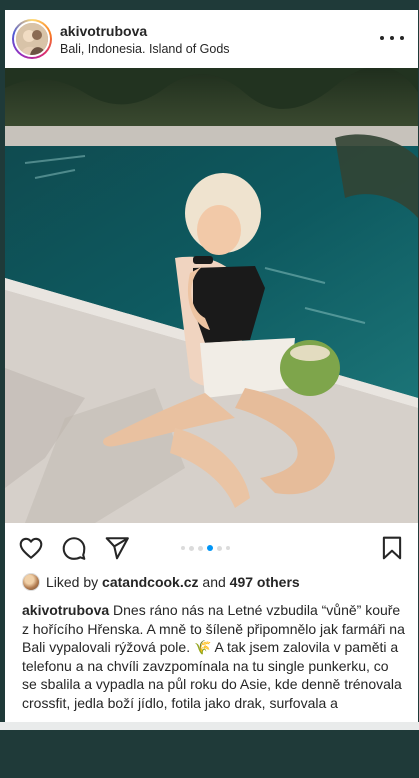  Describe the element at coordinates (74, 548) in the screenshot. I see `comment-icon` at that location.